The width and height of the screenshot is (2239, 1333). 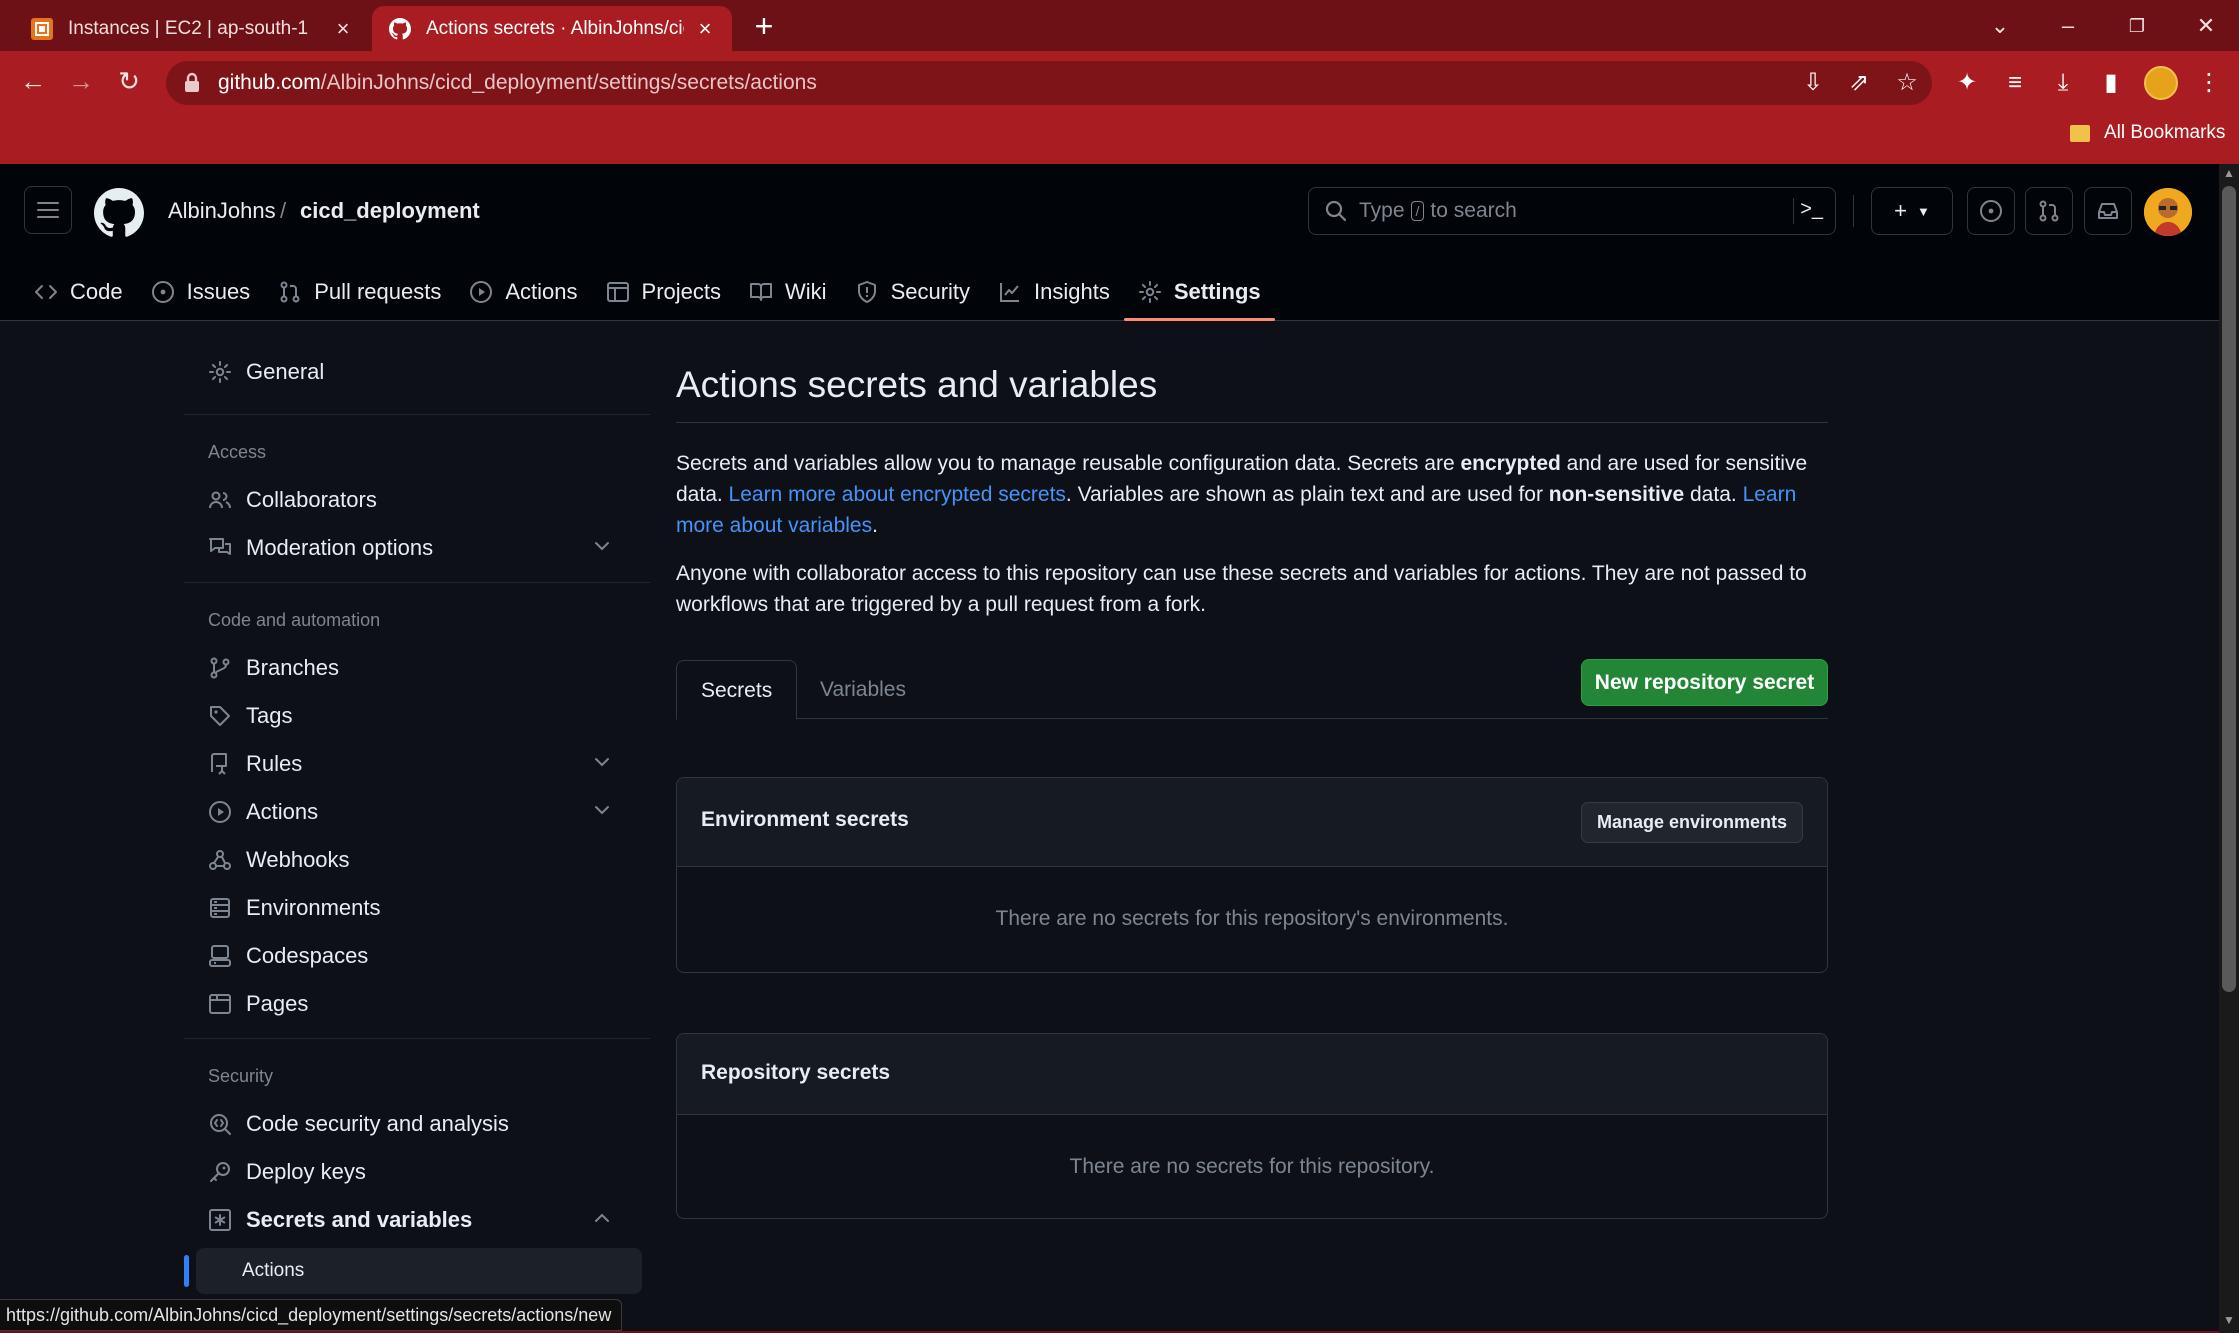 What do you see at coordinates (737, 690) in the screenshot?
I see `tab-secrets: Secrets` at bounding box center [737, 690].